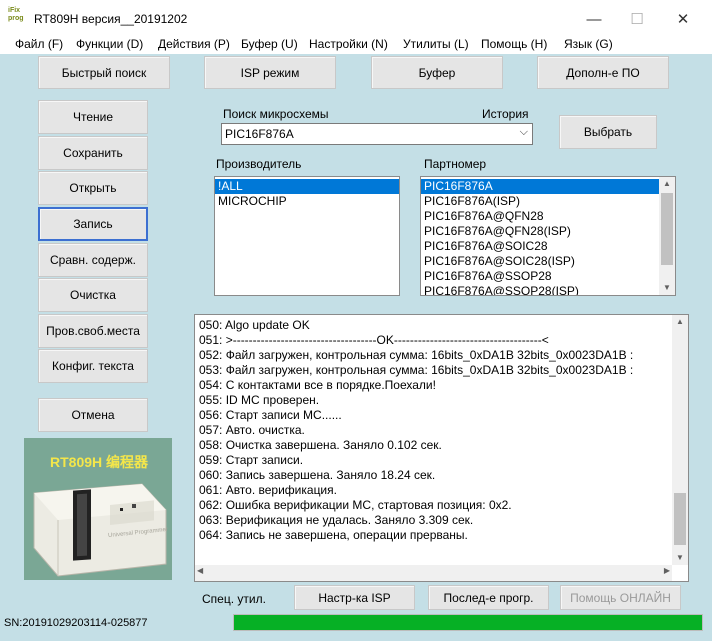 The image size is (712, 641). I want to click on read-button: Чтение, so click(93, 117).